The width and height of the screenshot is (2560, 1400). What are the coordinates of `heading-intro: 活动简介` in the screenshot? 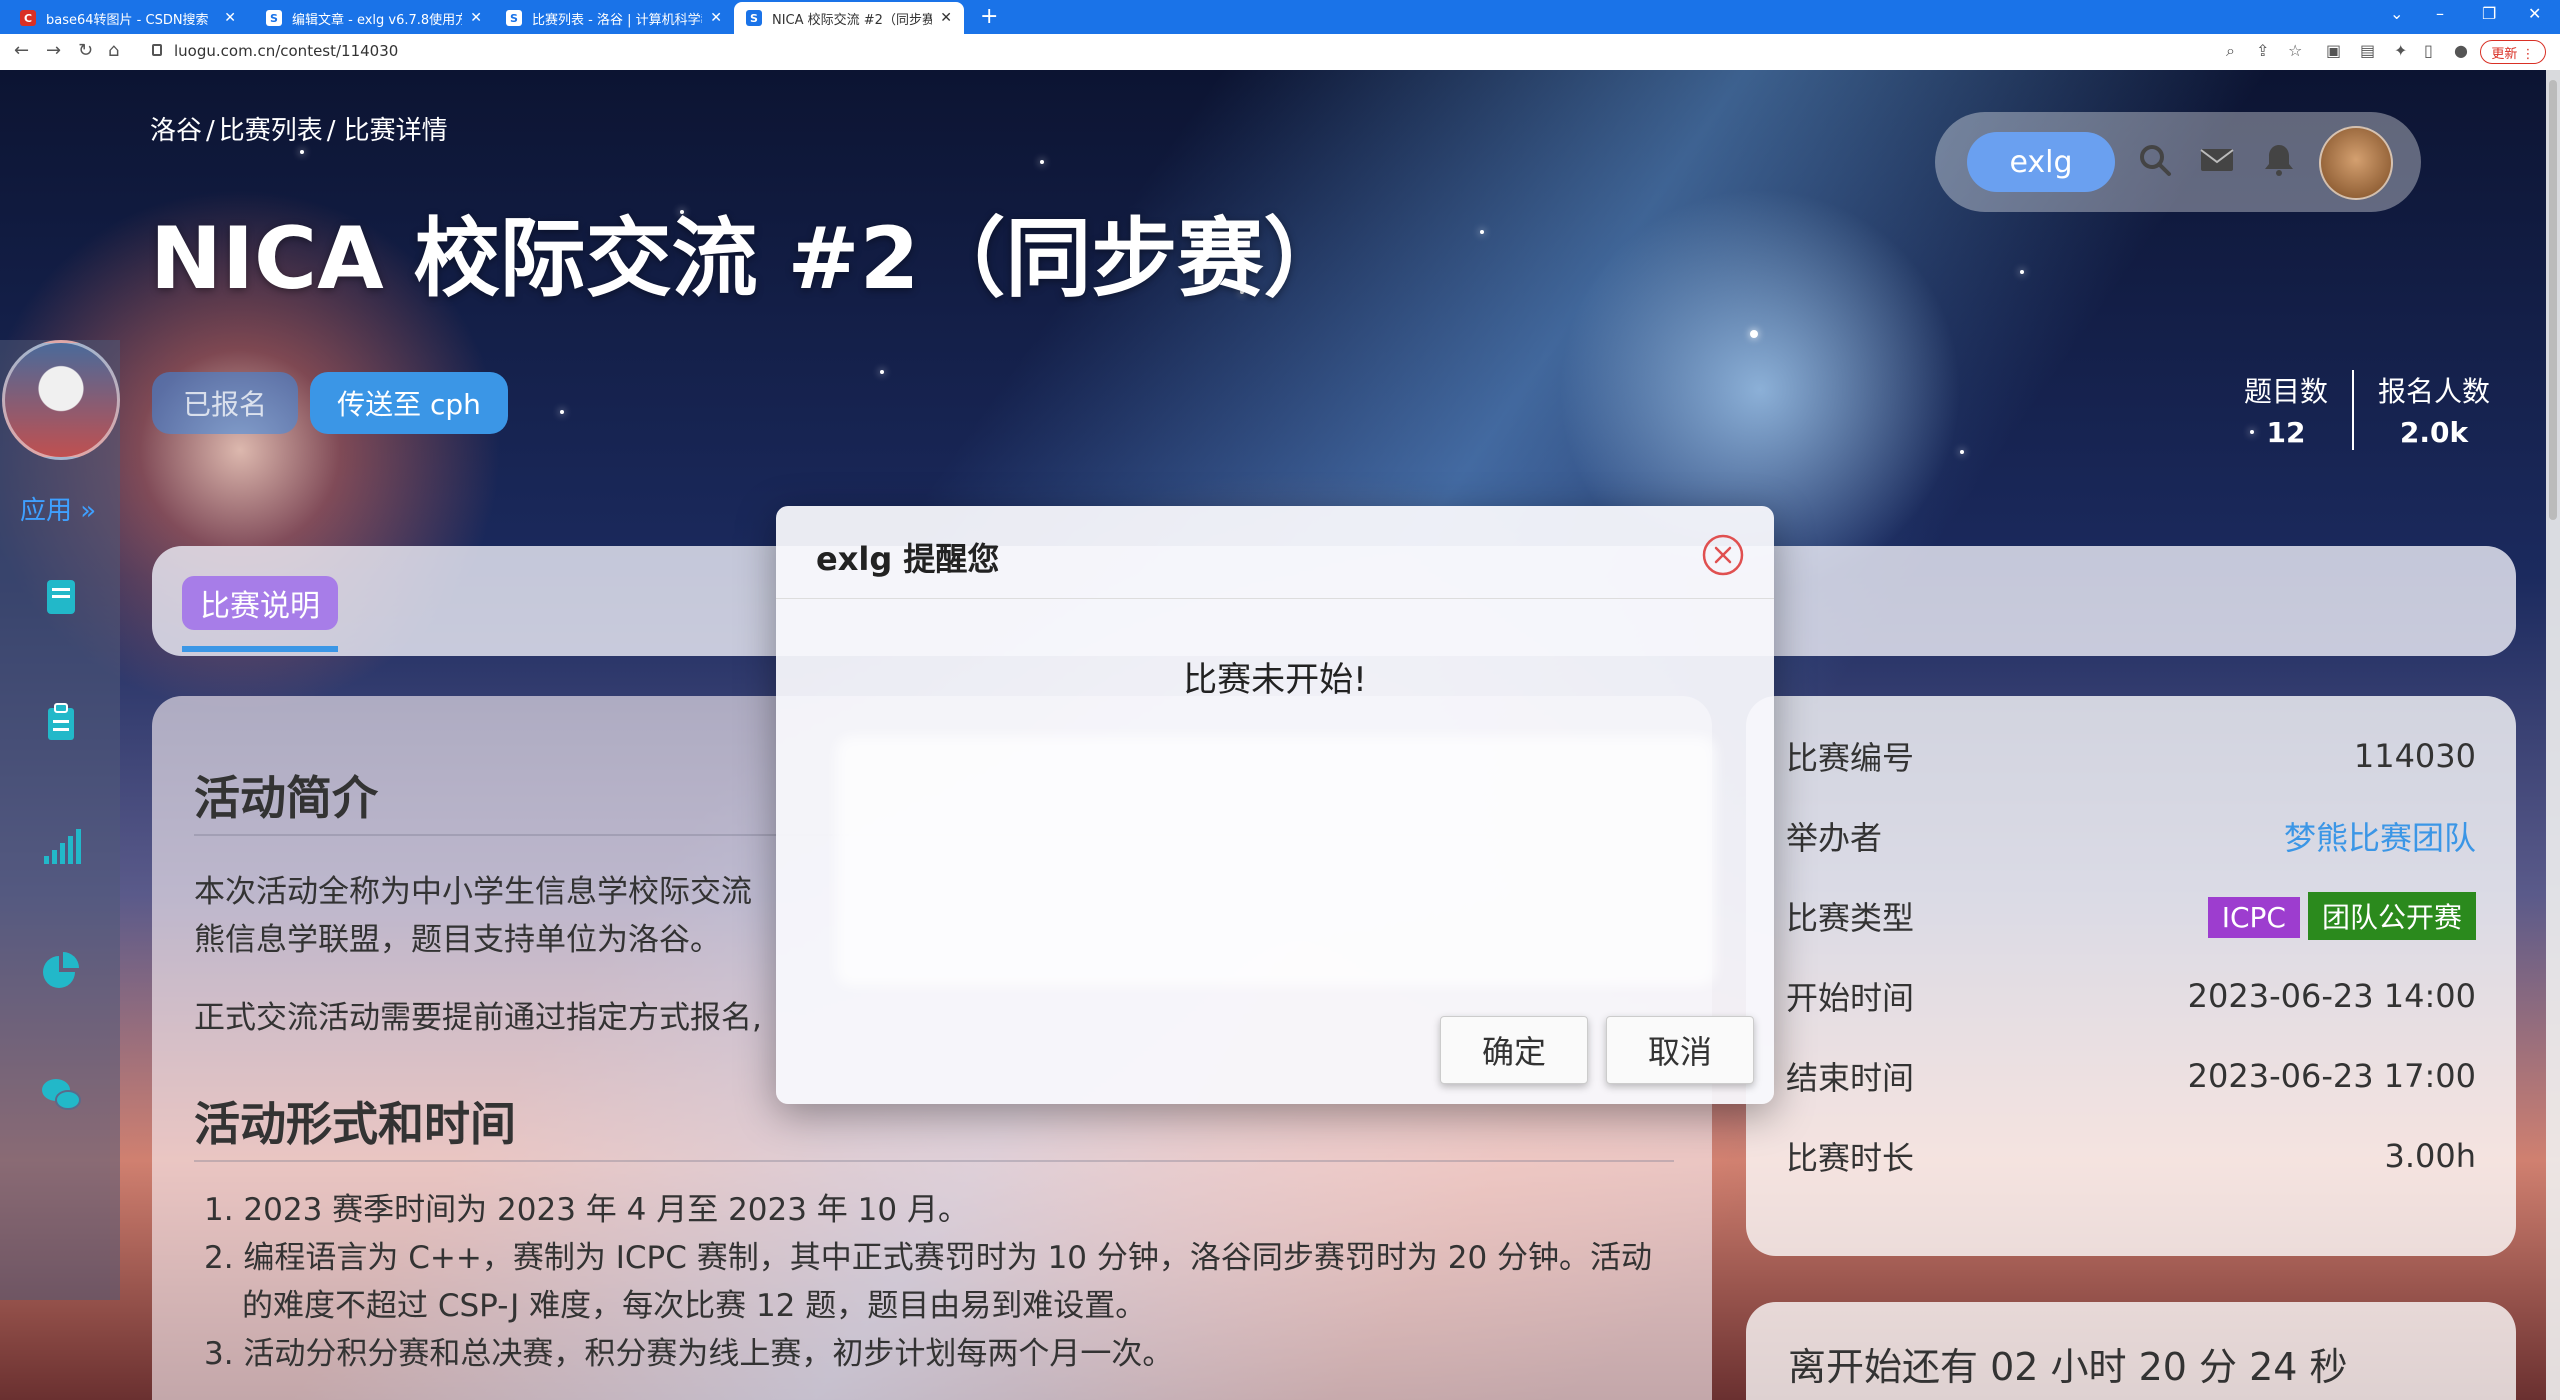 It's located at (286, 798).